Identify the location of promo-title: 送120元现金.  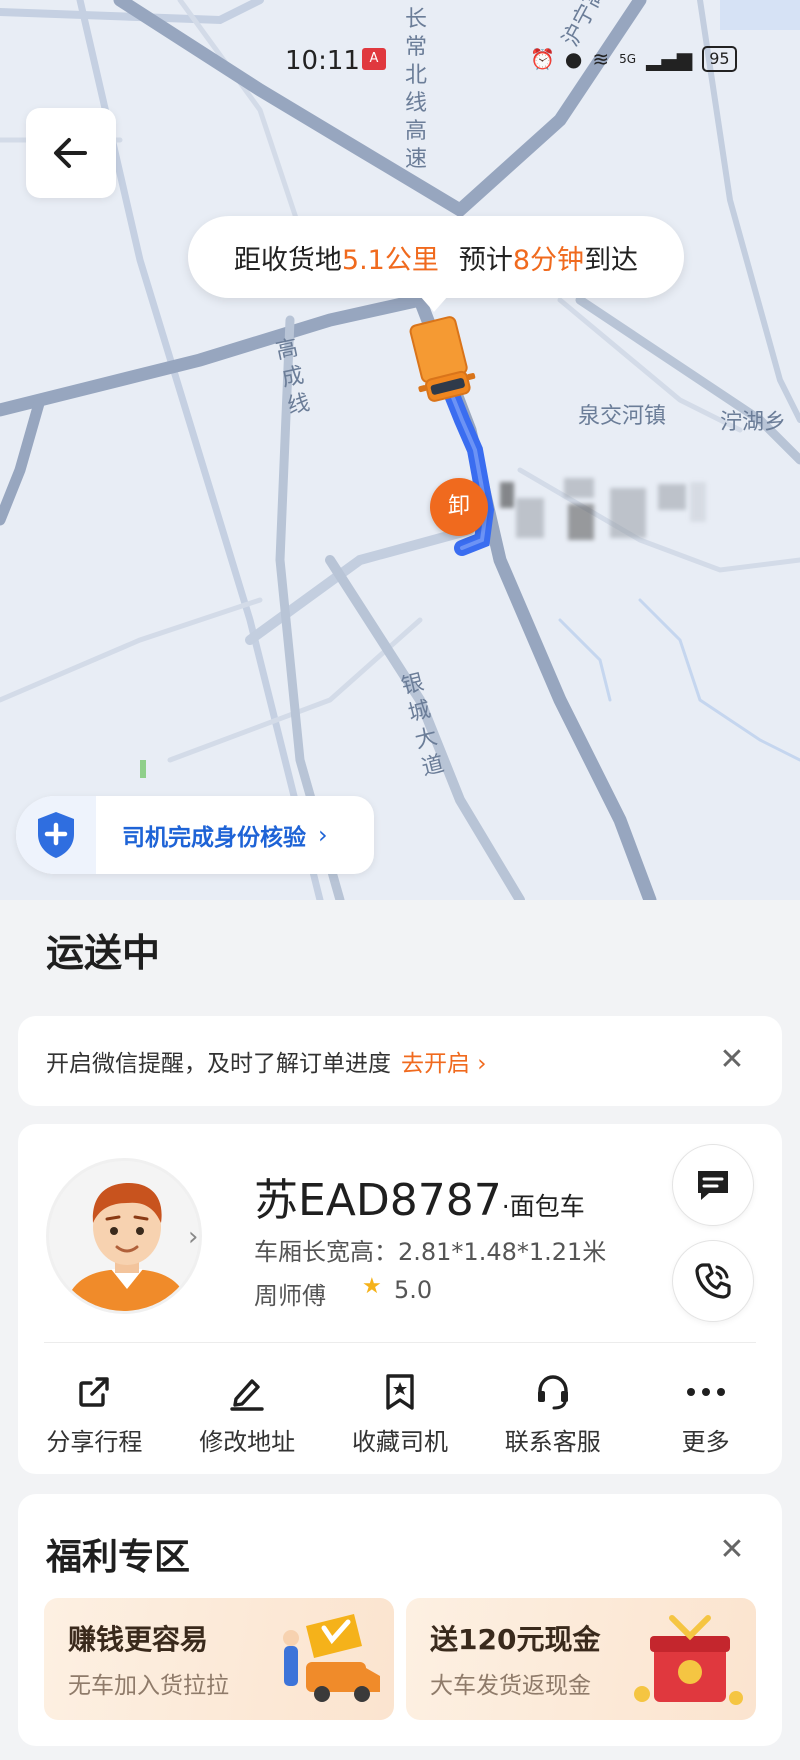
(515, 1639).